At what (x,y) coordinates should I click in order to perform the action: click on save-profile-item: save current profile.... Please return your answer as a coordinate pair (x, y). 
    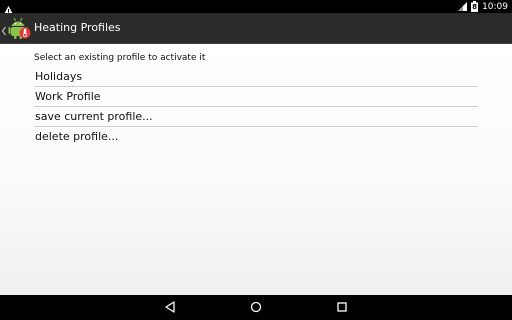
    Looking at the image, I should click on (256, 117).